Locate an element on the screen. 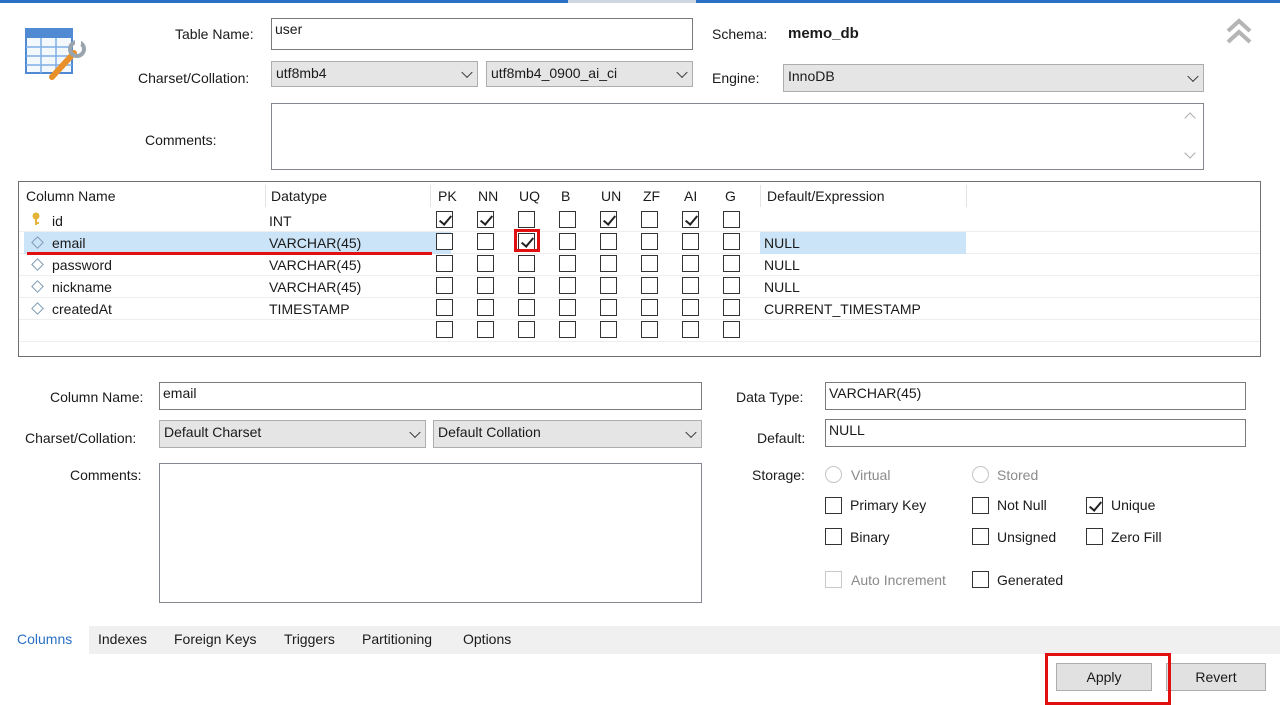 Image resolution: width=1280 pixels, height=705 pixels. engine-select: InnoDB is located at coordinates (993, 78).